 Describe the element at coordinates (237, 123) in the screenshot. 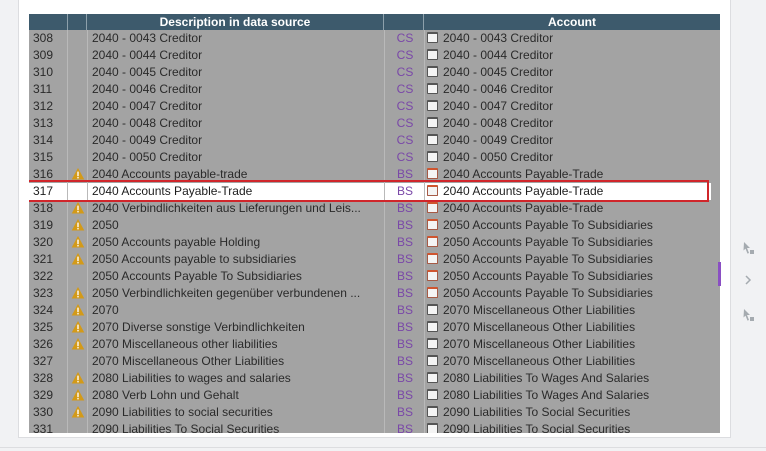

I see `description-cell: 2040 - 0048 Creditor` at that location.